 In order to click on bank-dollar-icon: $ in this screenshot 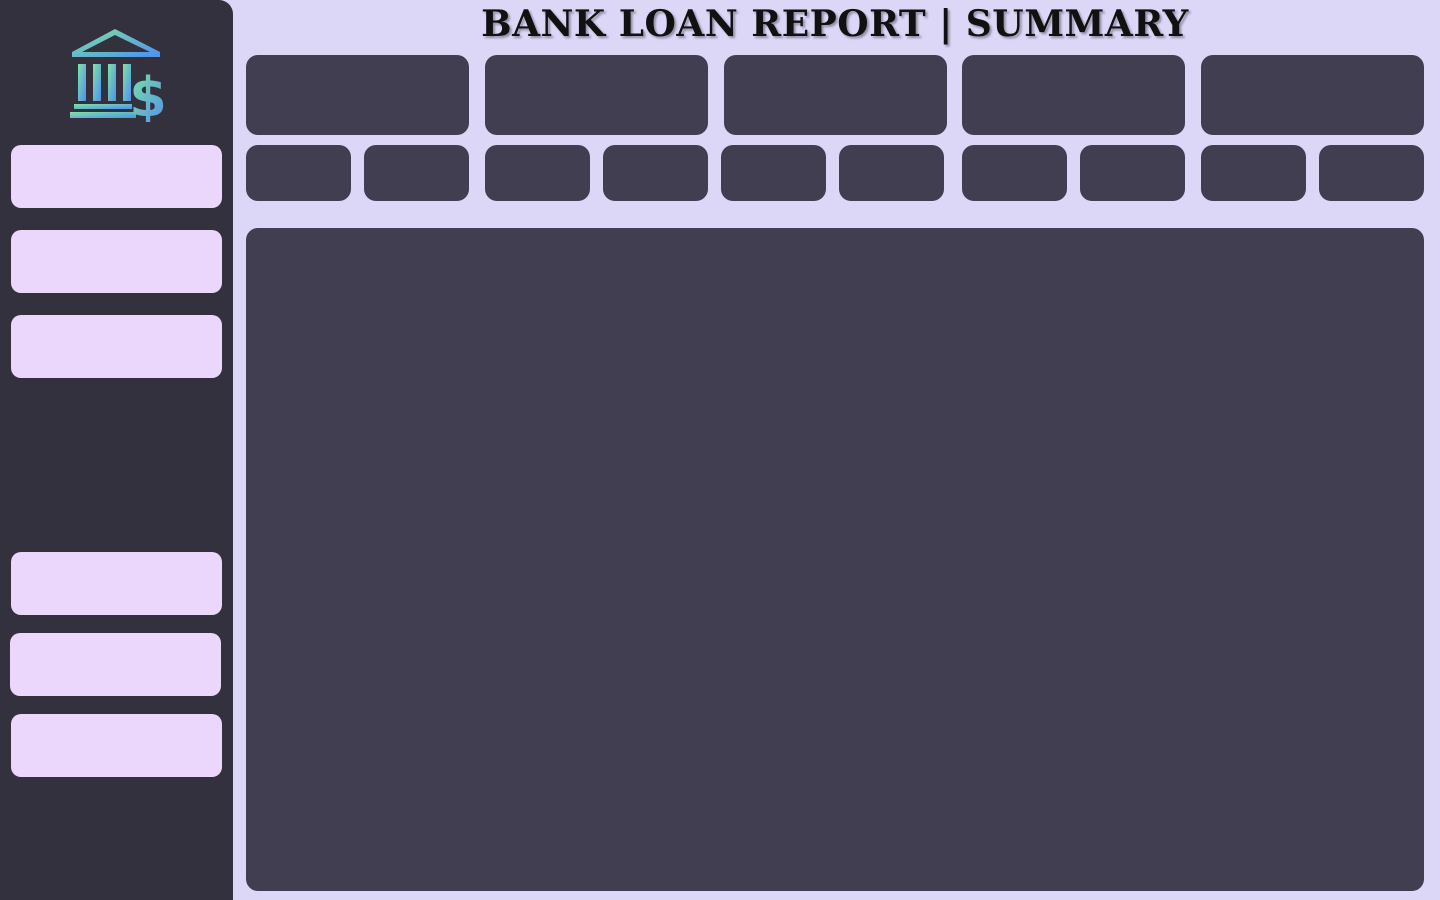, I will do `click(117, 77)`.